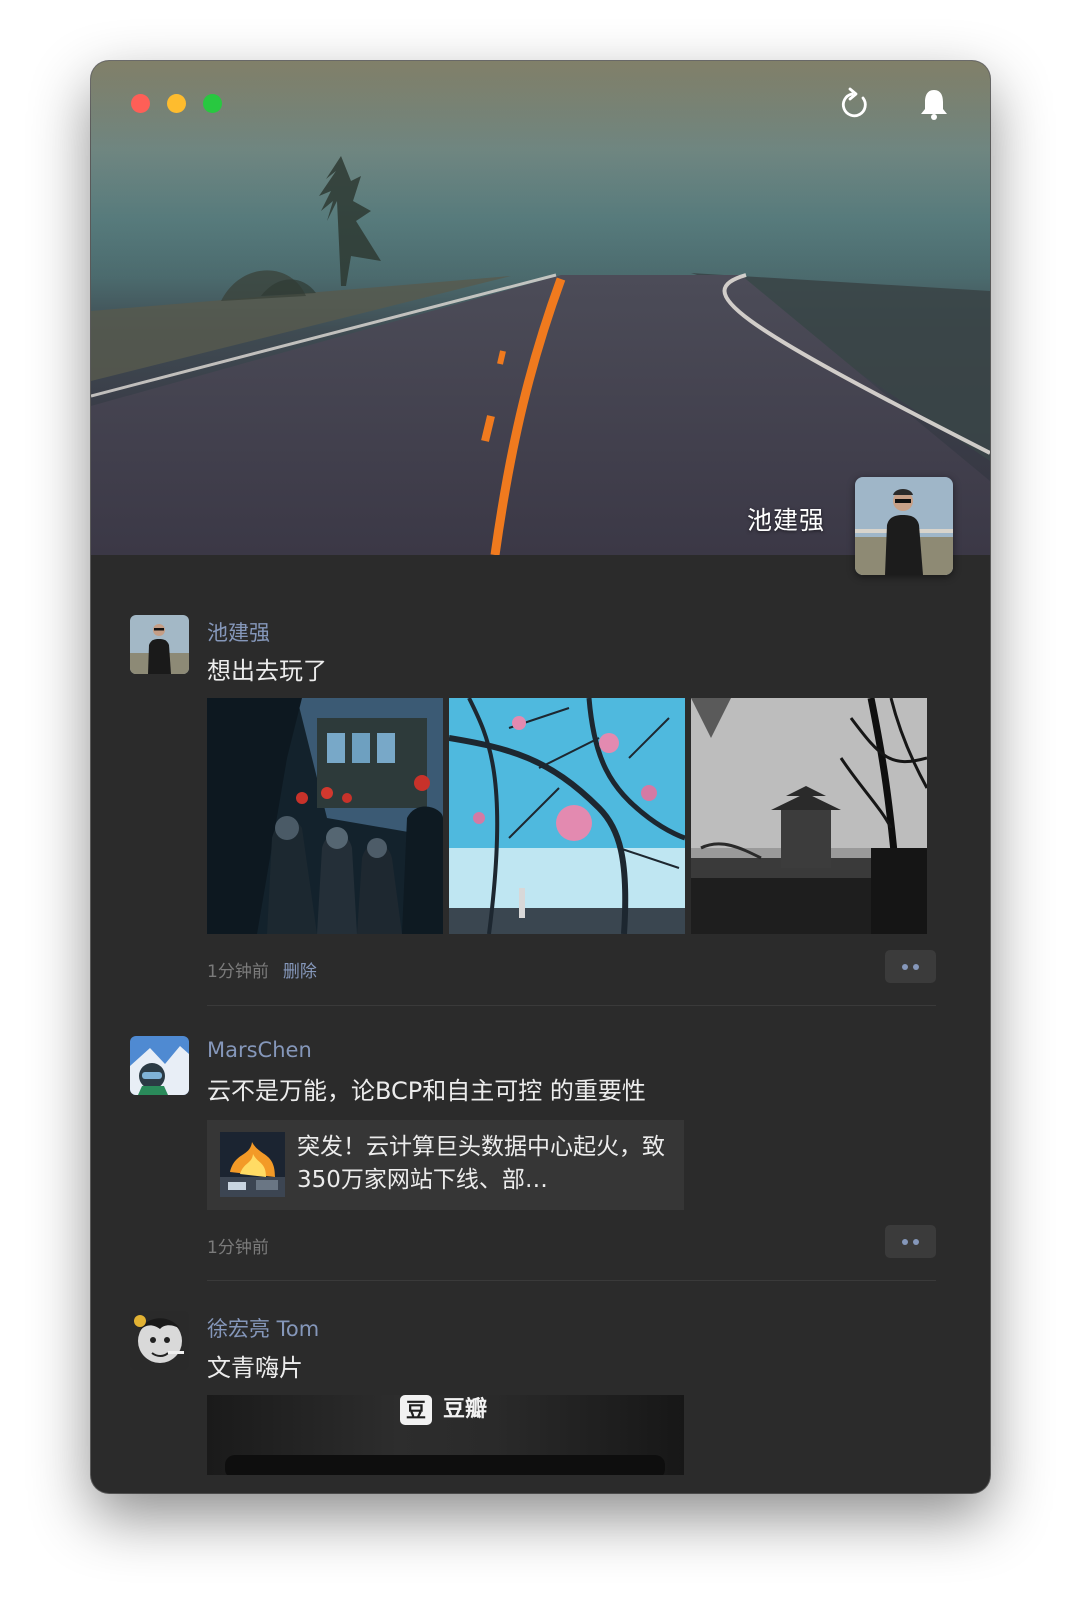  I want to click on author-name: 徐宏亮 Tom, so click(263, 1328).